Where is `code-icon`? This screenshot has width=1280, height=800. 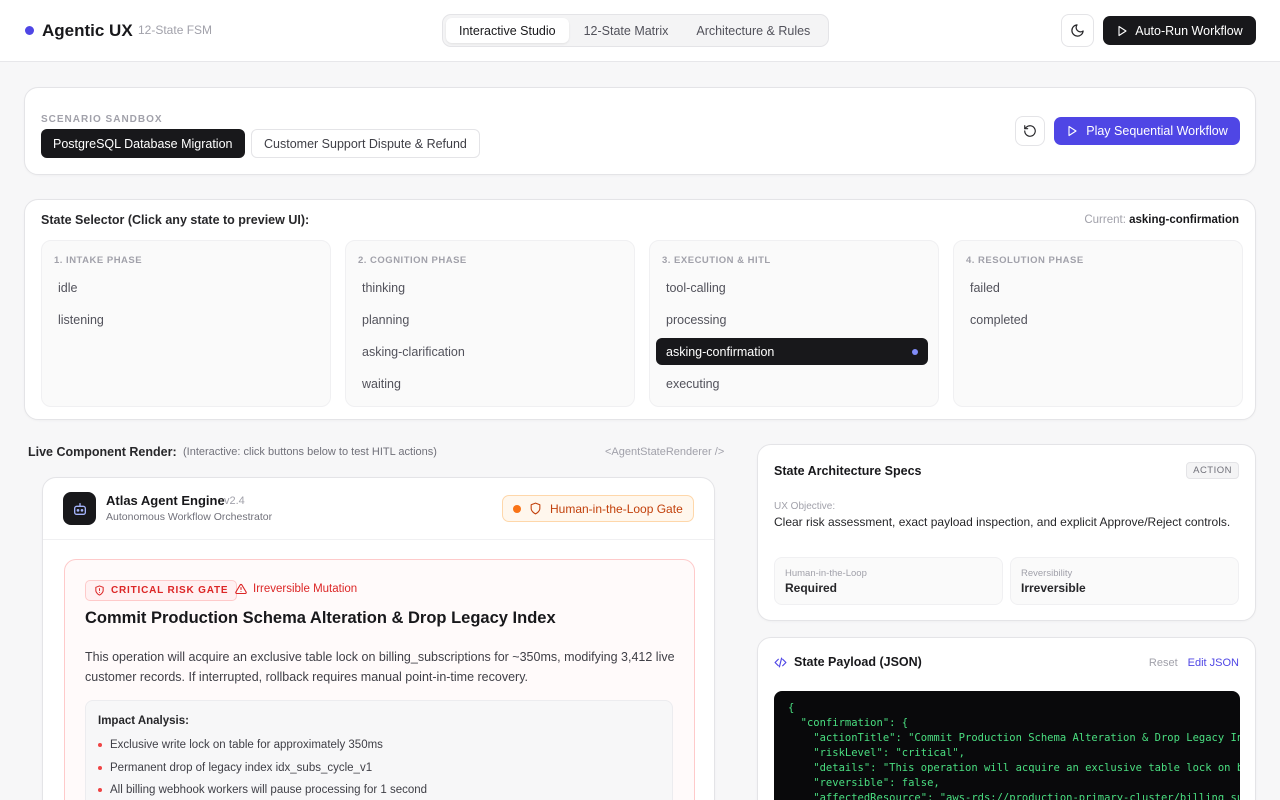
code-icon is located at coordinates (780, 662).